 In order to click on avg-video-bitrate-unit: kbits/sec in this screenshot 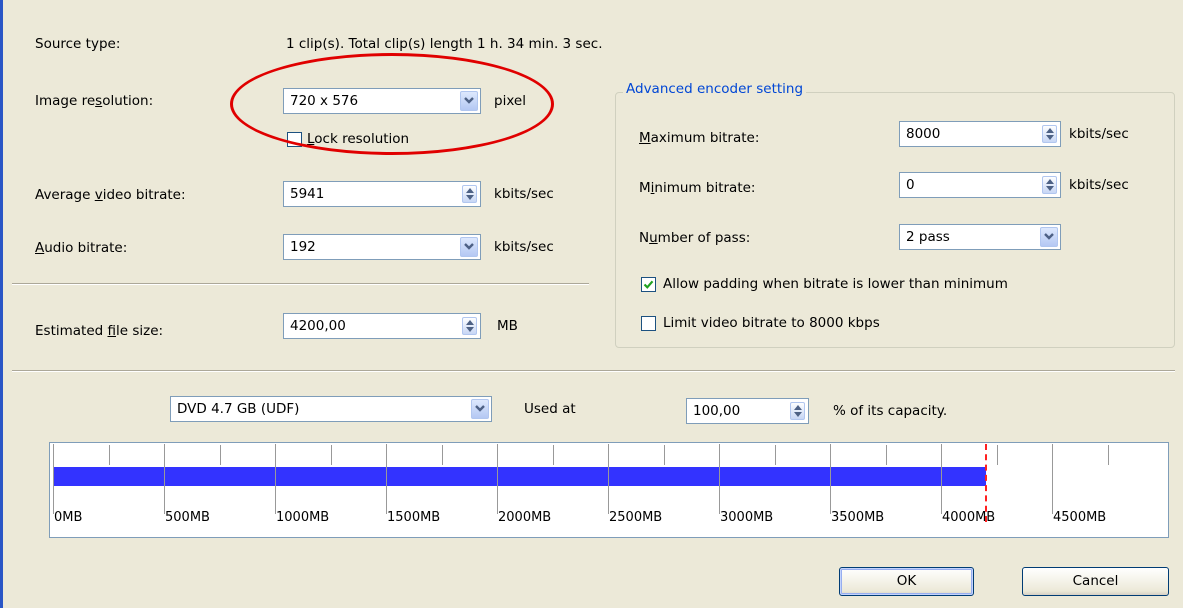, I will do `click(524, 194)`.